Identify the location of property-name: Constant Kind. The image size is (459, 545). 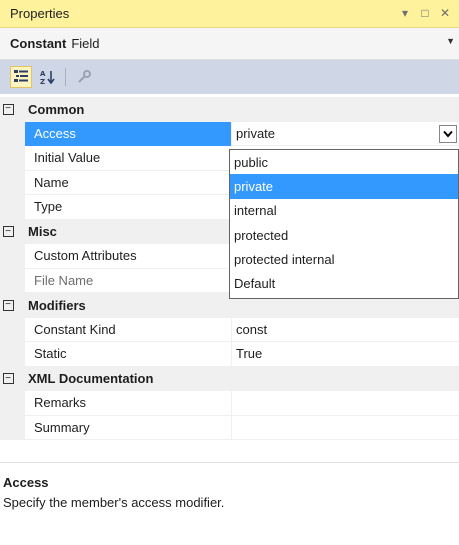
(128, 330).